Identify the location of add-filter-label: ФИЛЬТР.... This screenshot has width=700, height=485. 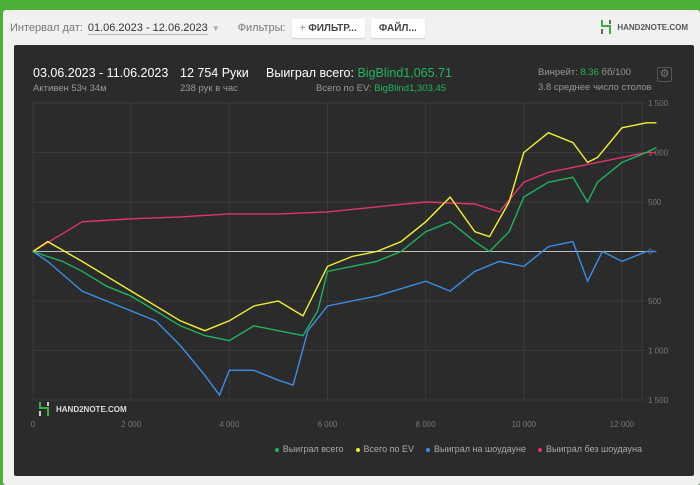
(332, 28).